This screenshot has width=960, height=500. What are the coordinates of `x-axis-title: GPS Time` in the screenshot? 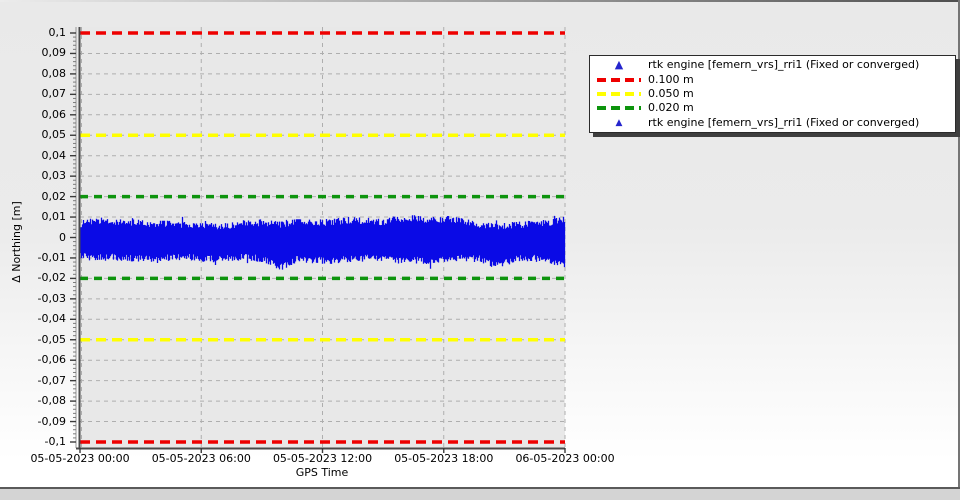 It's located at (322, 472).